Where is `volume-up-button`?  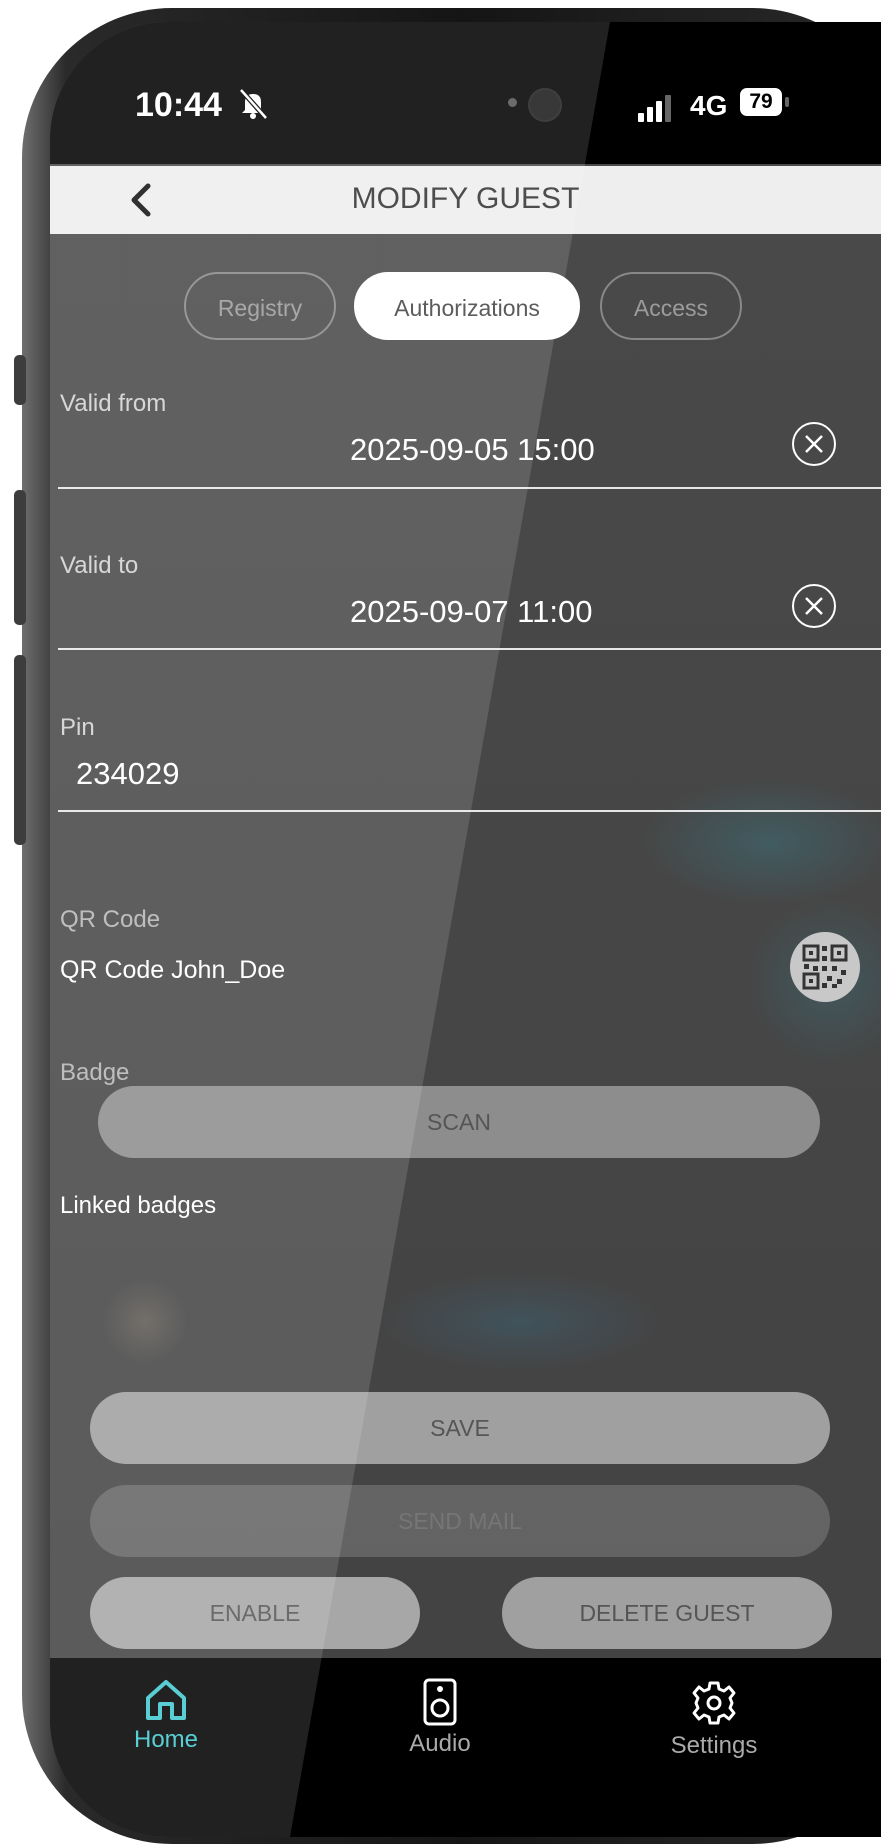 volume-up-button is located at coordinates (20, 557).